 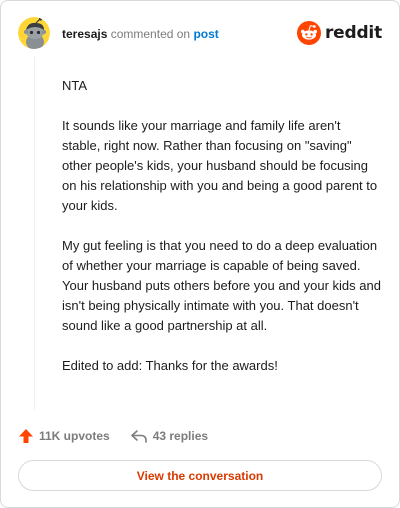 I want to click on reddit-logo: reddit, so click(x=339, y=33).